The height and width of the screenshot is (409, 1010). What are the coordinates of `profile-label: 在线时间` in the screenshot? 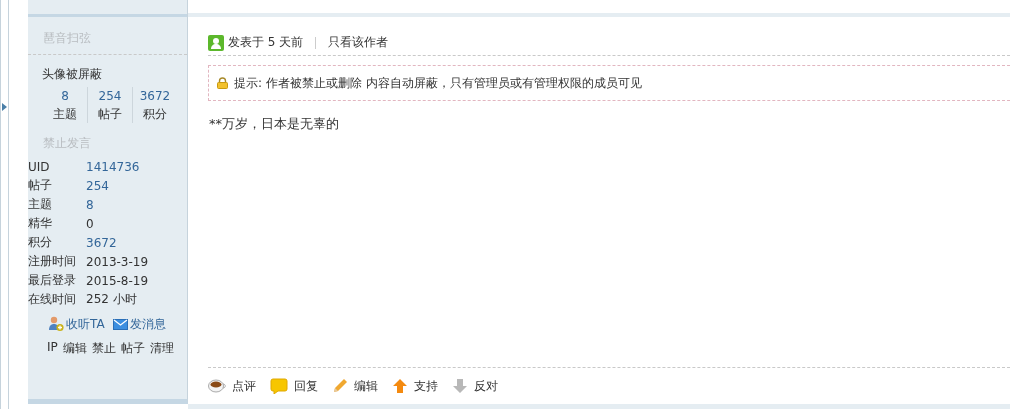 It's located at (52, 299).